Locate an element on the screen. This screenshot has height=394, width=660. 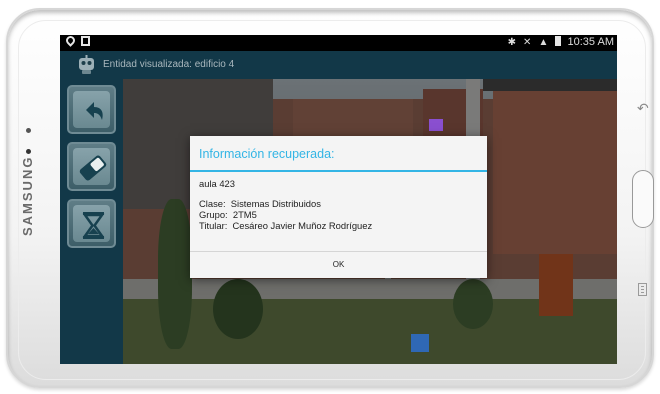
app-title: Entidad visualizada: edificio 4 is located at coordinates (169, 64).